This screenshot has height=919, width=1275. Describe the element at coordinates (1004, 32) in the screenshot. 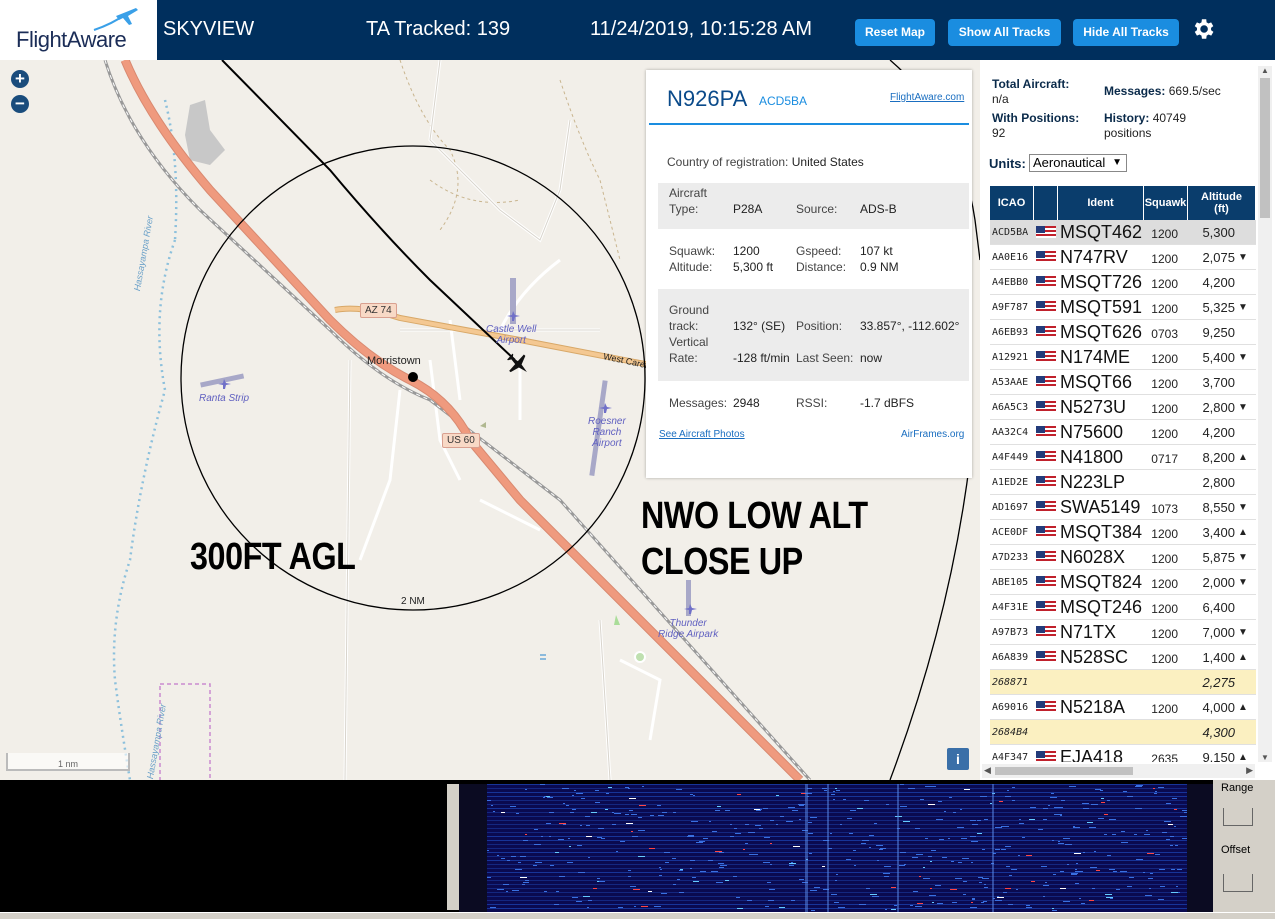

I see `show-all-tracks-button: Show All Tracks` at that location.